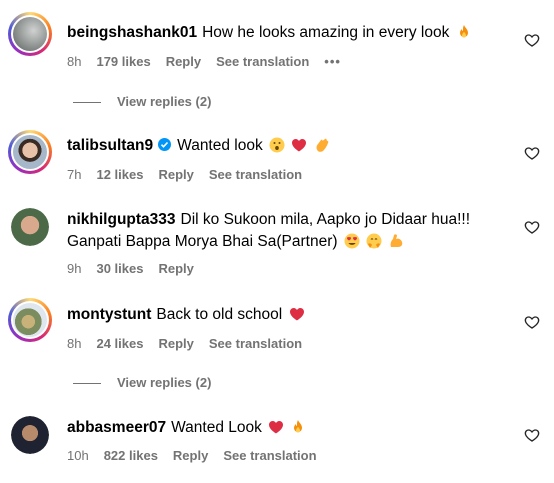  I want to click on likes-count: 822 likes, so click(131, 455).